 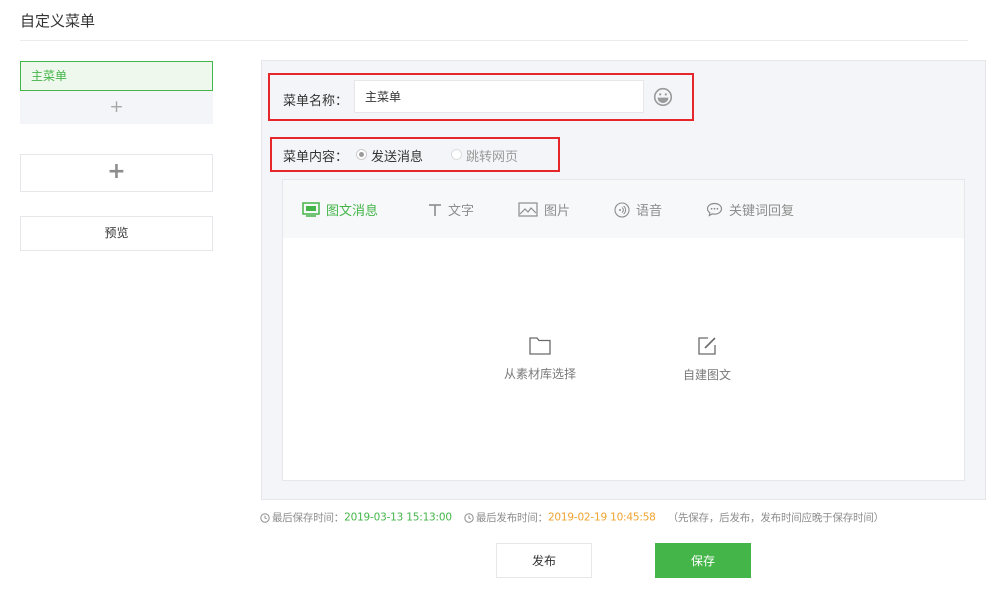 What do you see at coordinates (316, 101) in the screenshot?
I see `menu-name-label: 菜单名称：` at bounding box center [316, 101].